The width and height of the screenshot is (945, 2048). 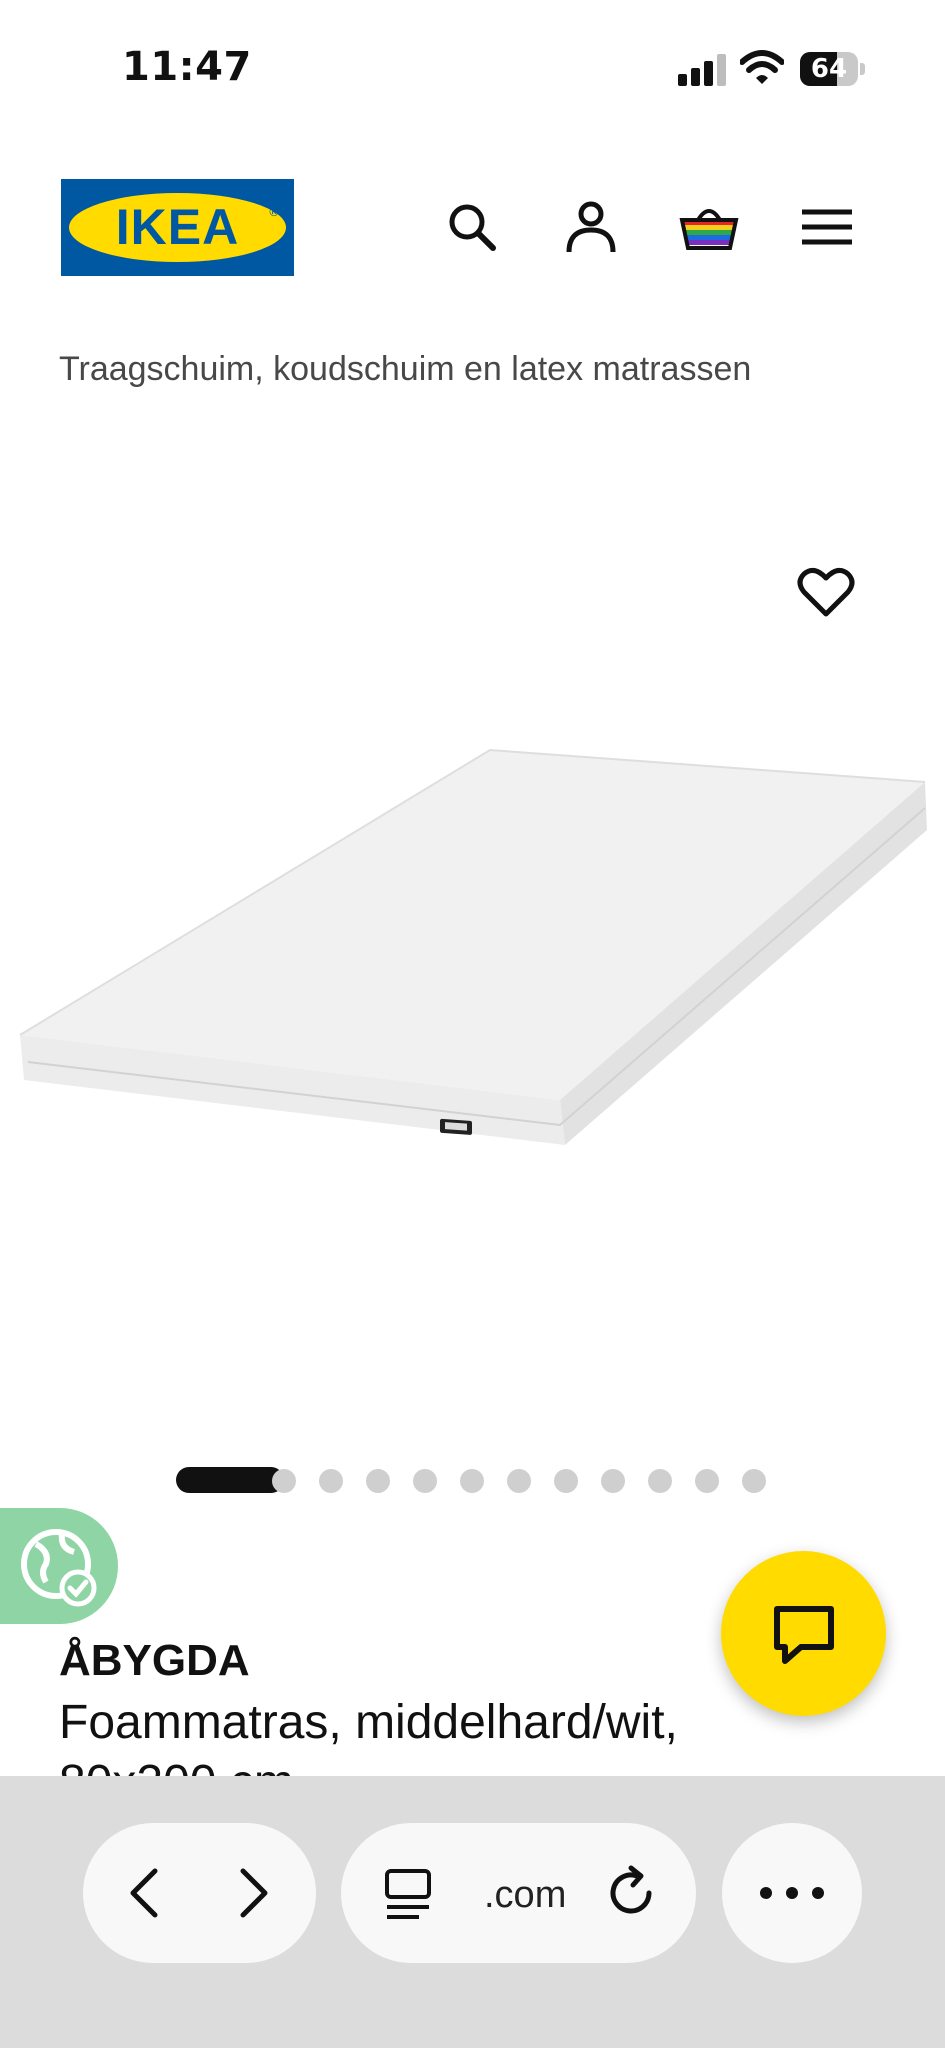 I want to click on accessibility-globe-badge, so click(x=59, y=1566).